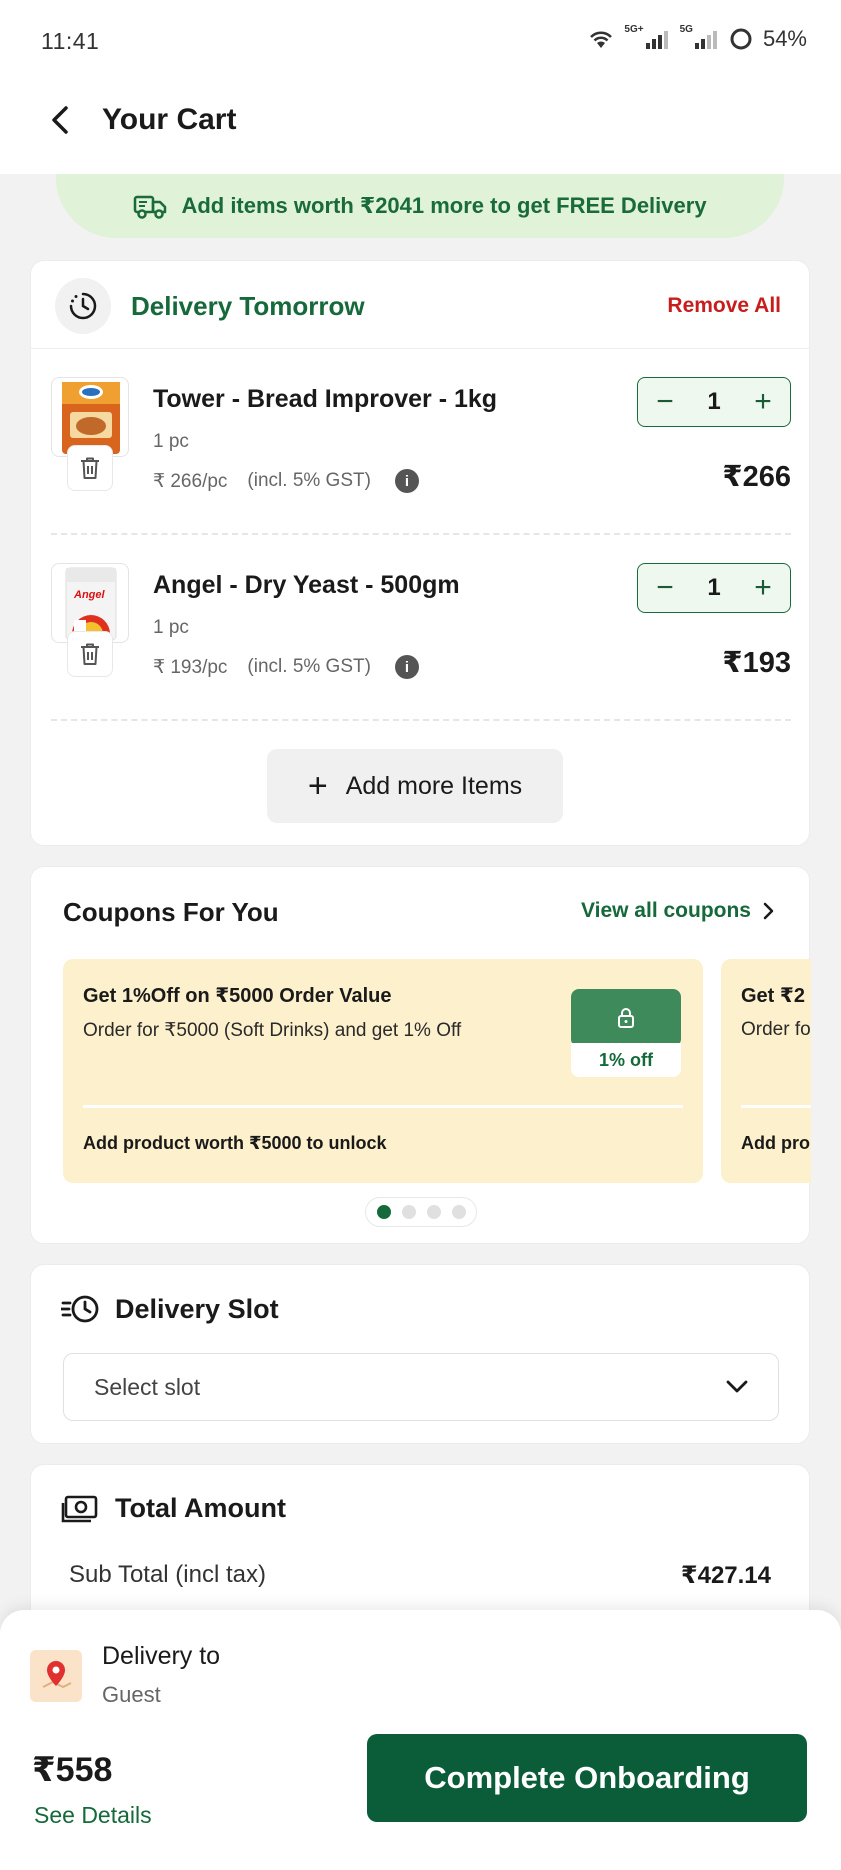 This screenshot has width=841, height=1870. Describe the element at coordinates (756, 477) in the screenshot. I see `item-total-price: ₹266` at that location.